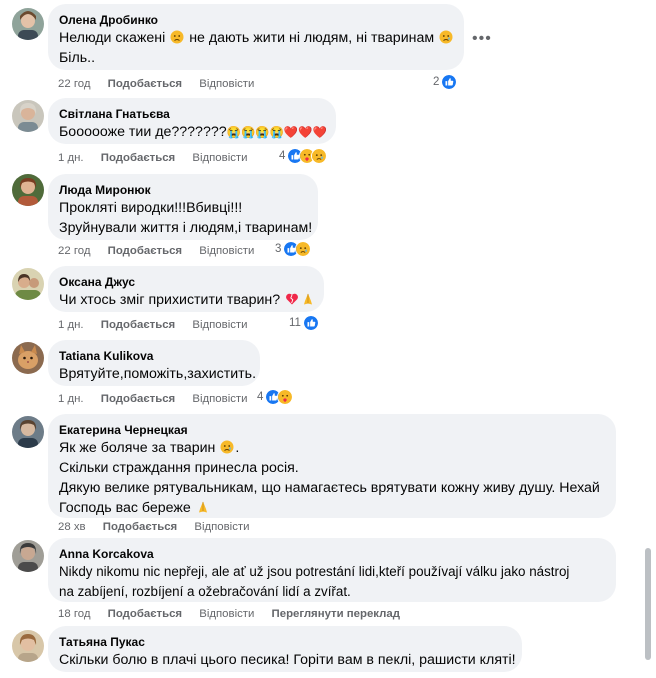 The width and height of the screenshot is (656, 678). Describe the element at coordinates (648, 604) in the screenshot. I see `scrollbar-thumb` at that location.